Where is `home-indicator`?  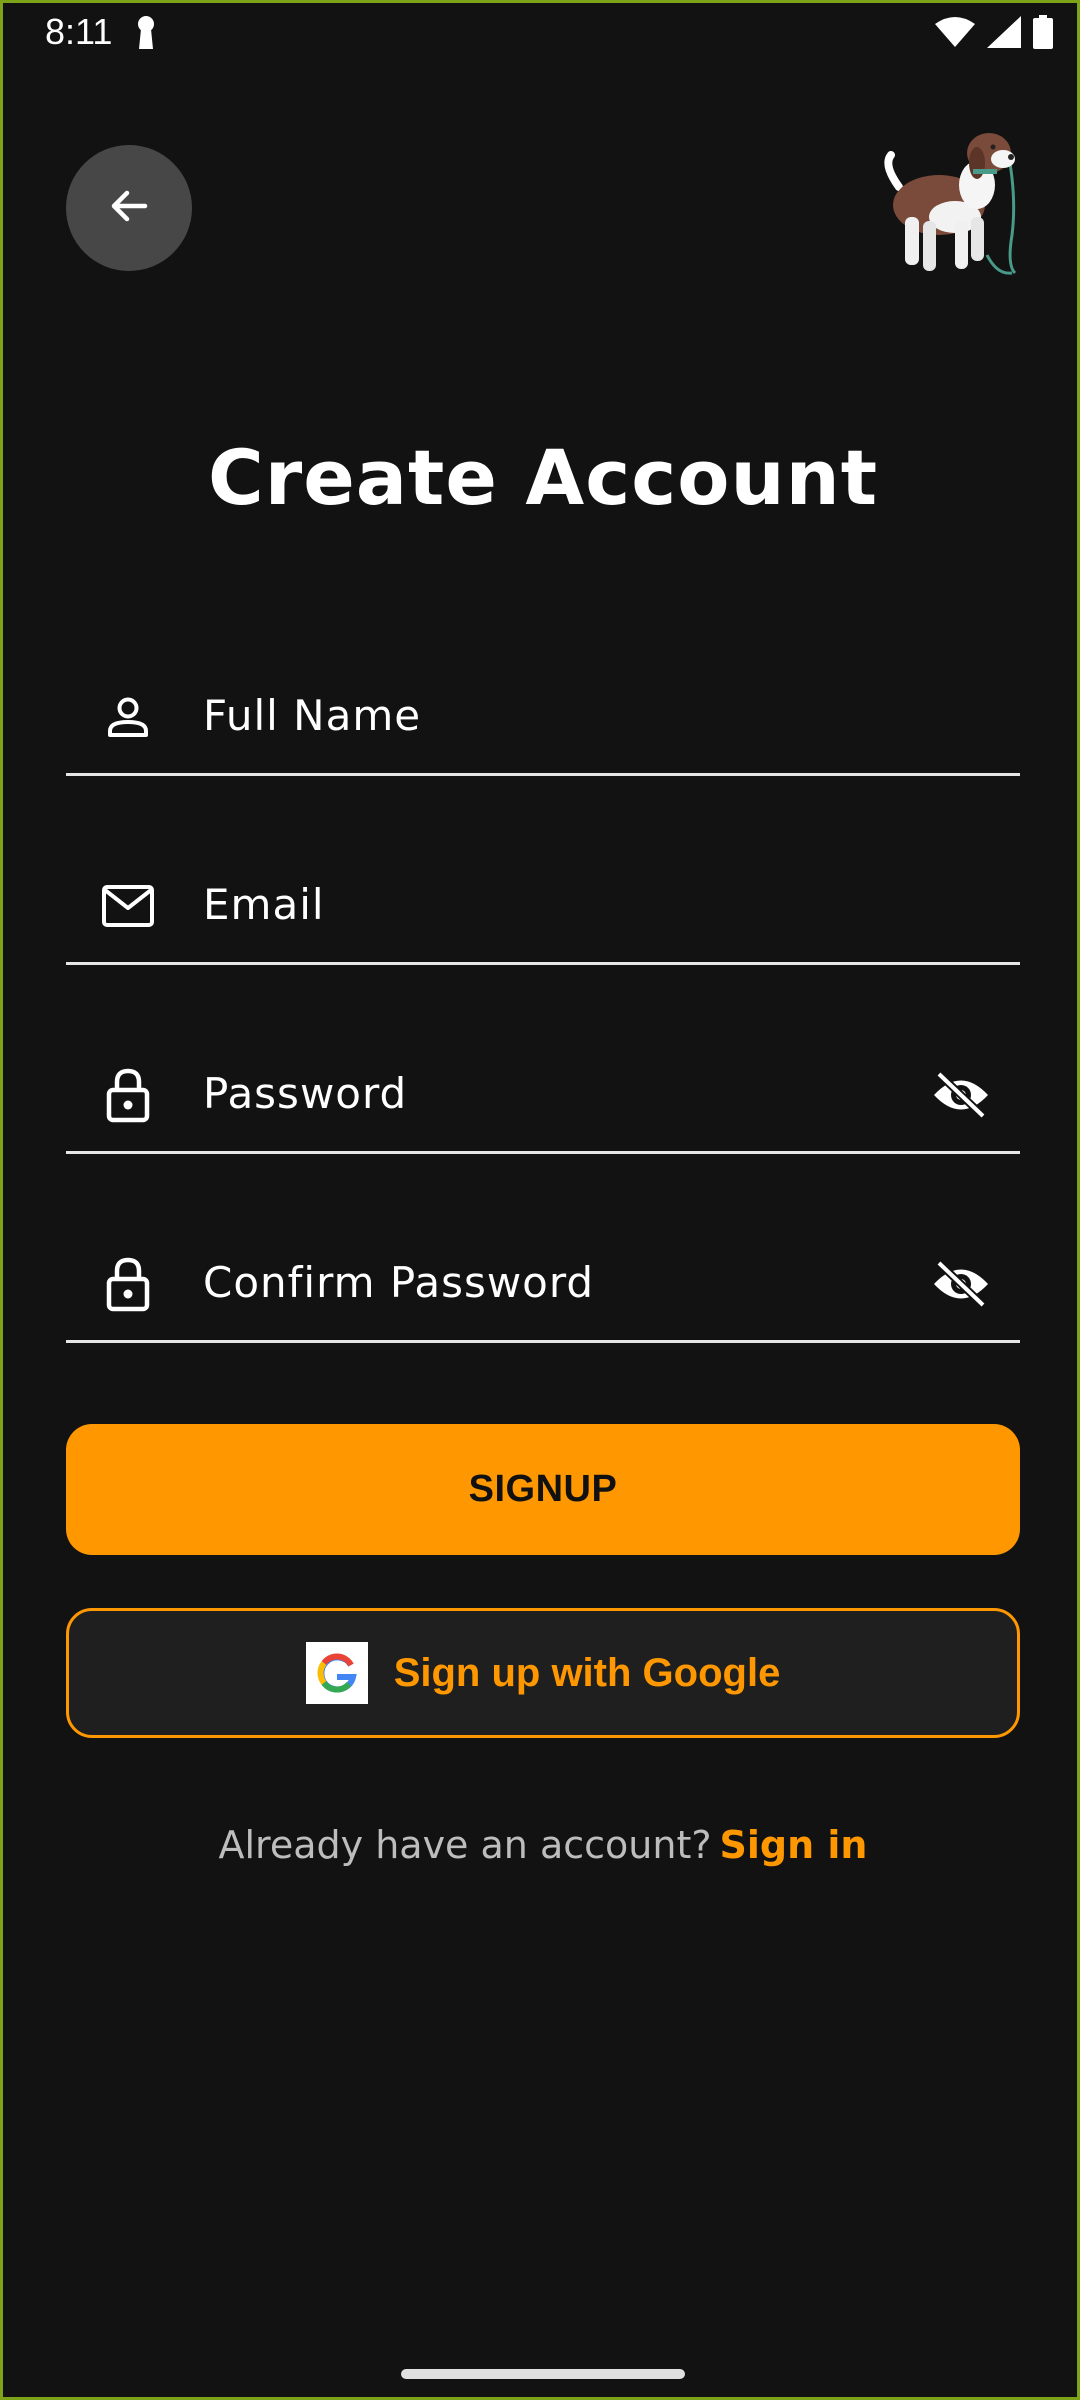
home-indicator is located at coordinates (543, 2374).